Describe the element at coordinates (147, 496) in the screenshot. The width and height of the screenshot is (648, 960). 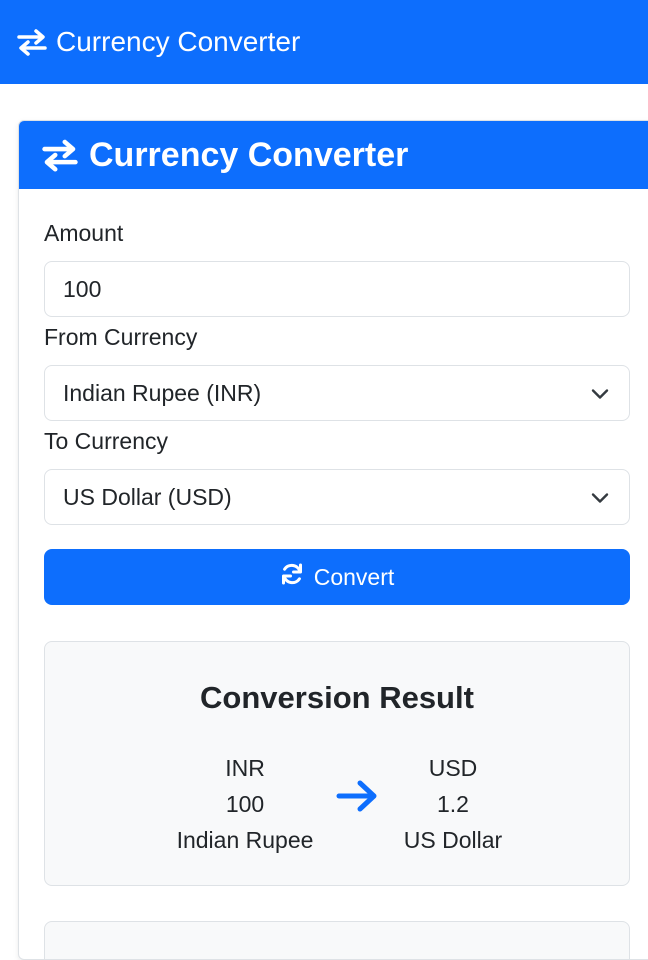
I see `to-currency-value: US Dollar (USD)` at that location.